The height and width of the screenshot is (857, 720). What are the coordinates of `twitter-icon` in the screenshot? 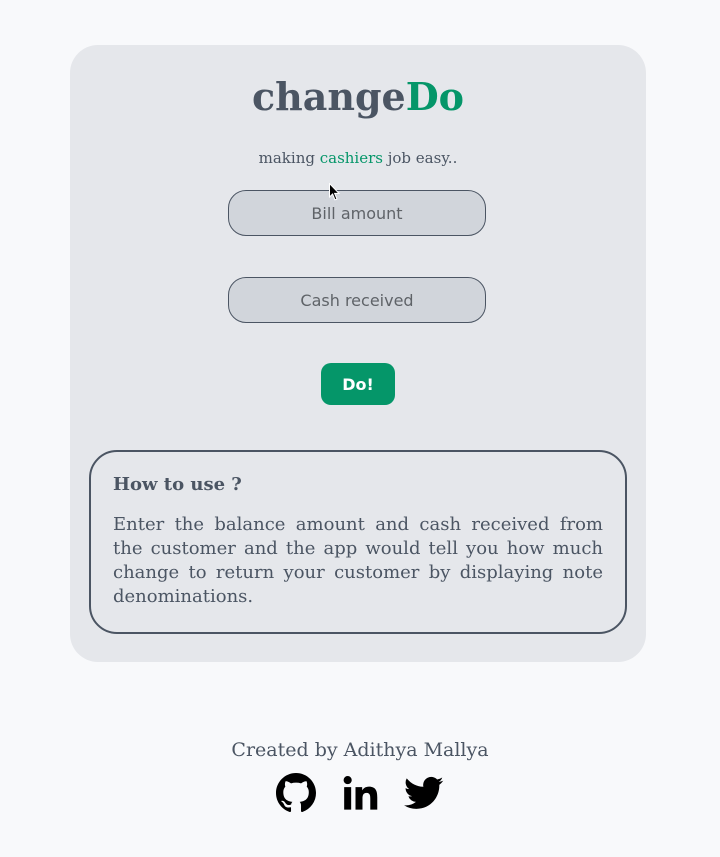 It's located at (424, 792).